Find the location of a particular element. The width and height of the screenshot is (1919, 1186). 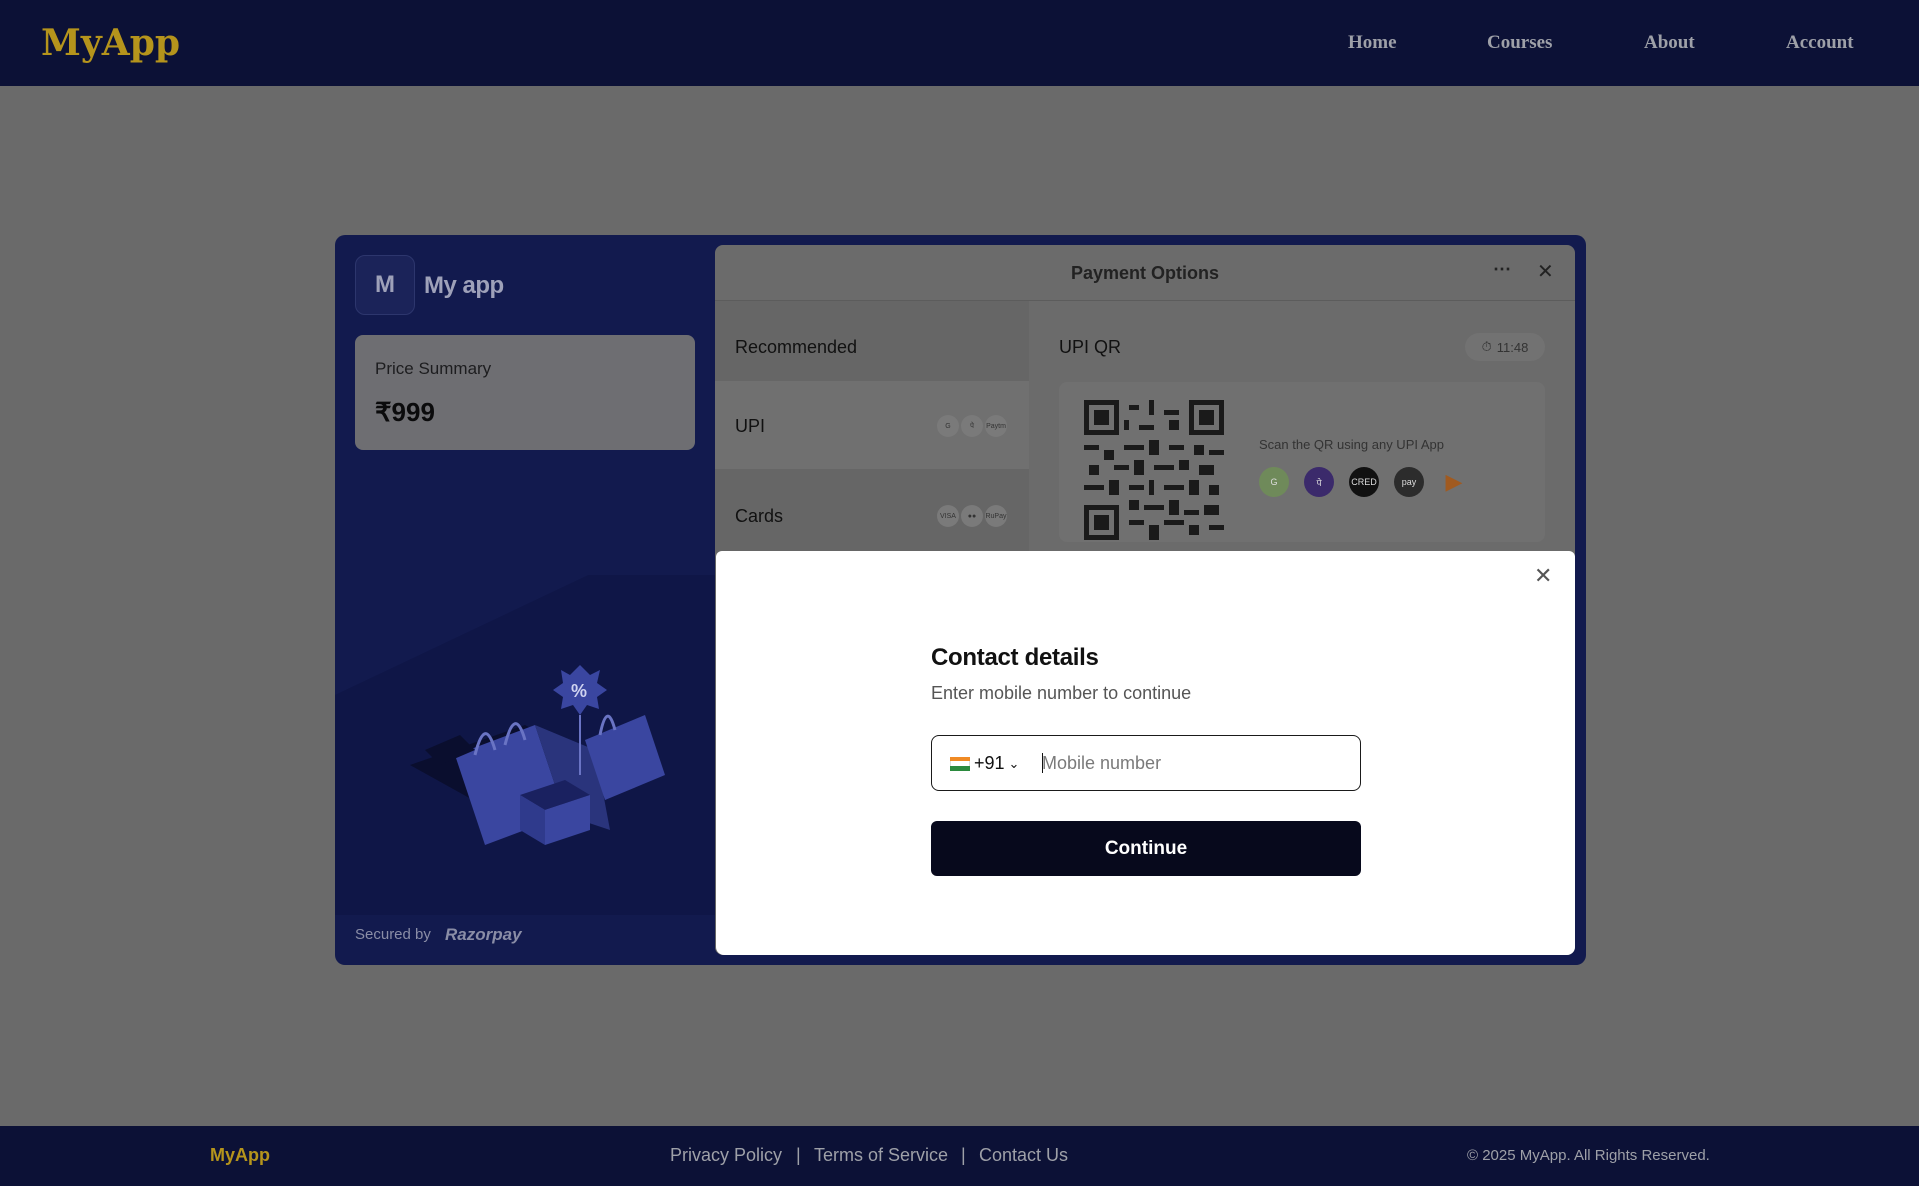

country-code-selector: +91 ⌄ is located at coordinates (984, 763).